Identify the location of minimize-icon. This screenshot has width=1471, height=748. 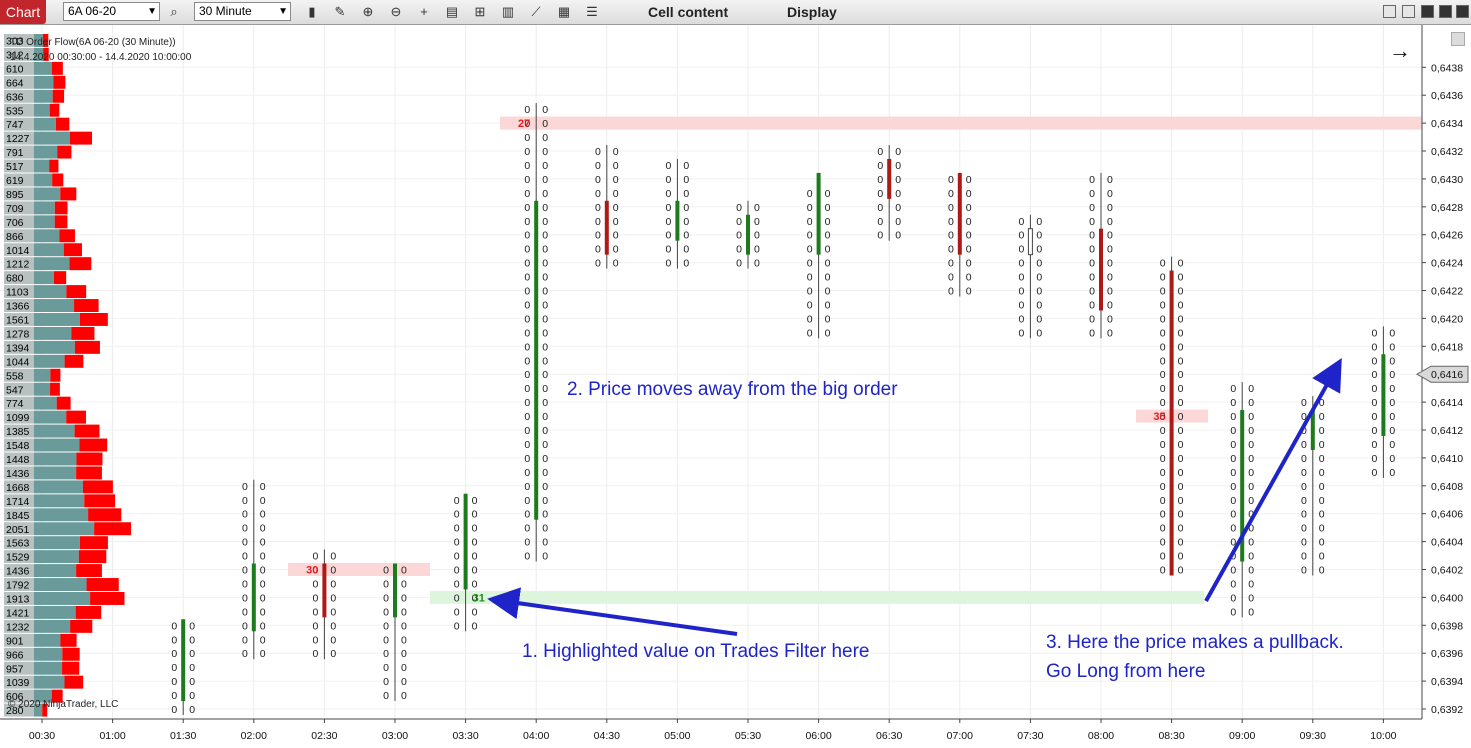
(1427, 11).